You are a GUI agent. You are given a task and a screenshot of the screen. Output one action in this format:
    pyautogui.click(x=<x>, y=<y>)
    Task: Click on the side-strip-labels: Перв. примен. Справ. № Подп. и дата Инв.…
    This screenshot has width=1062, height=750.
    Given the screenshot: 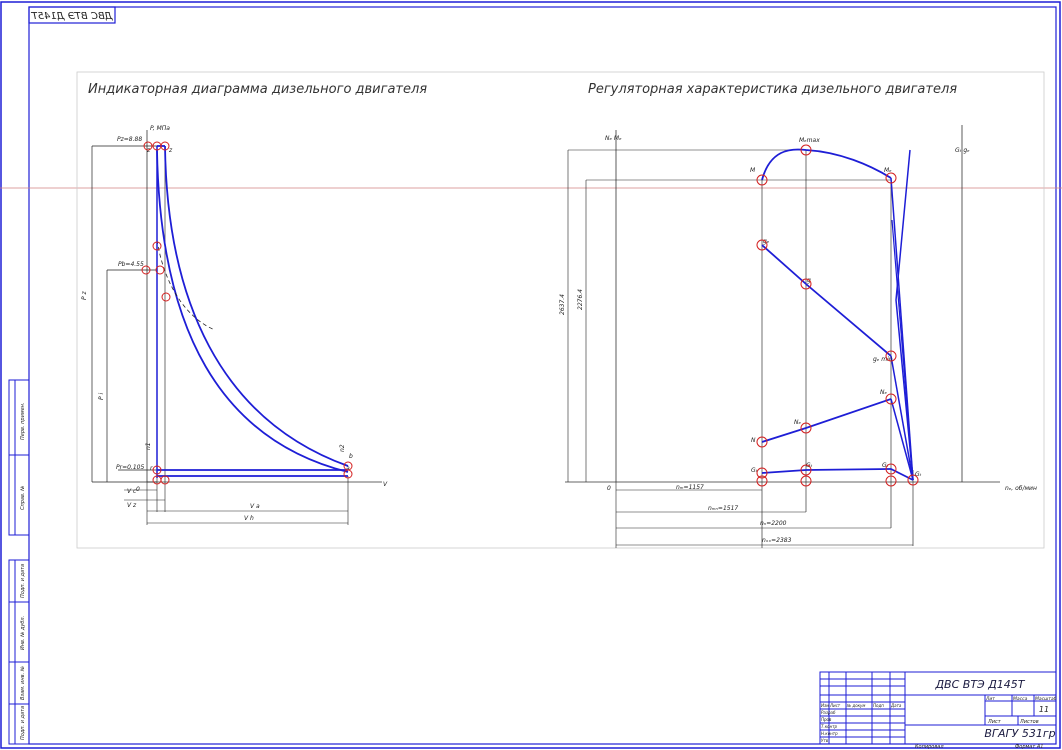 What is the action you would take?
    pyautogui.click(x=23, y=571)
    